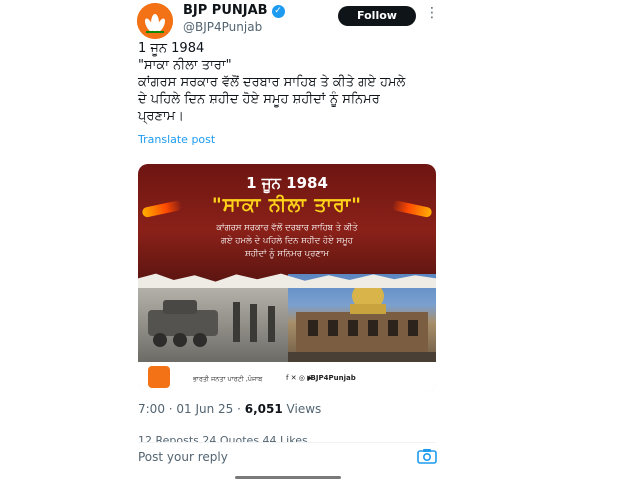 The width and height of the screenshot is (640, 480). What do you see at coordinates (287, 254) in the screenshot?
I see `poster-subtitle-line: ਸ਼ਹੀਦਾਂ ਨੂੰ ਸਨਿਮਰ ਪ੍ਰਣਾਮ` at bounding box center [287, 254].